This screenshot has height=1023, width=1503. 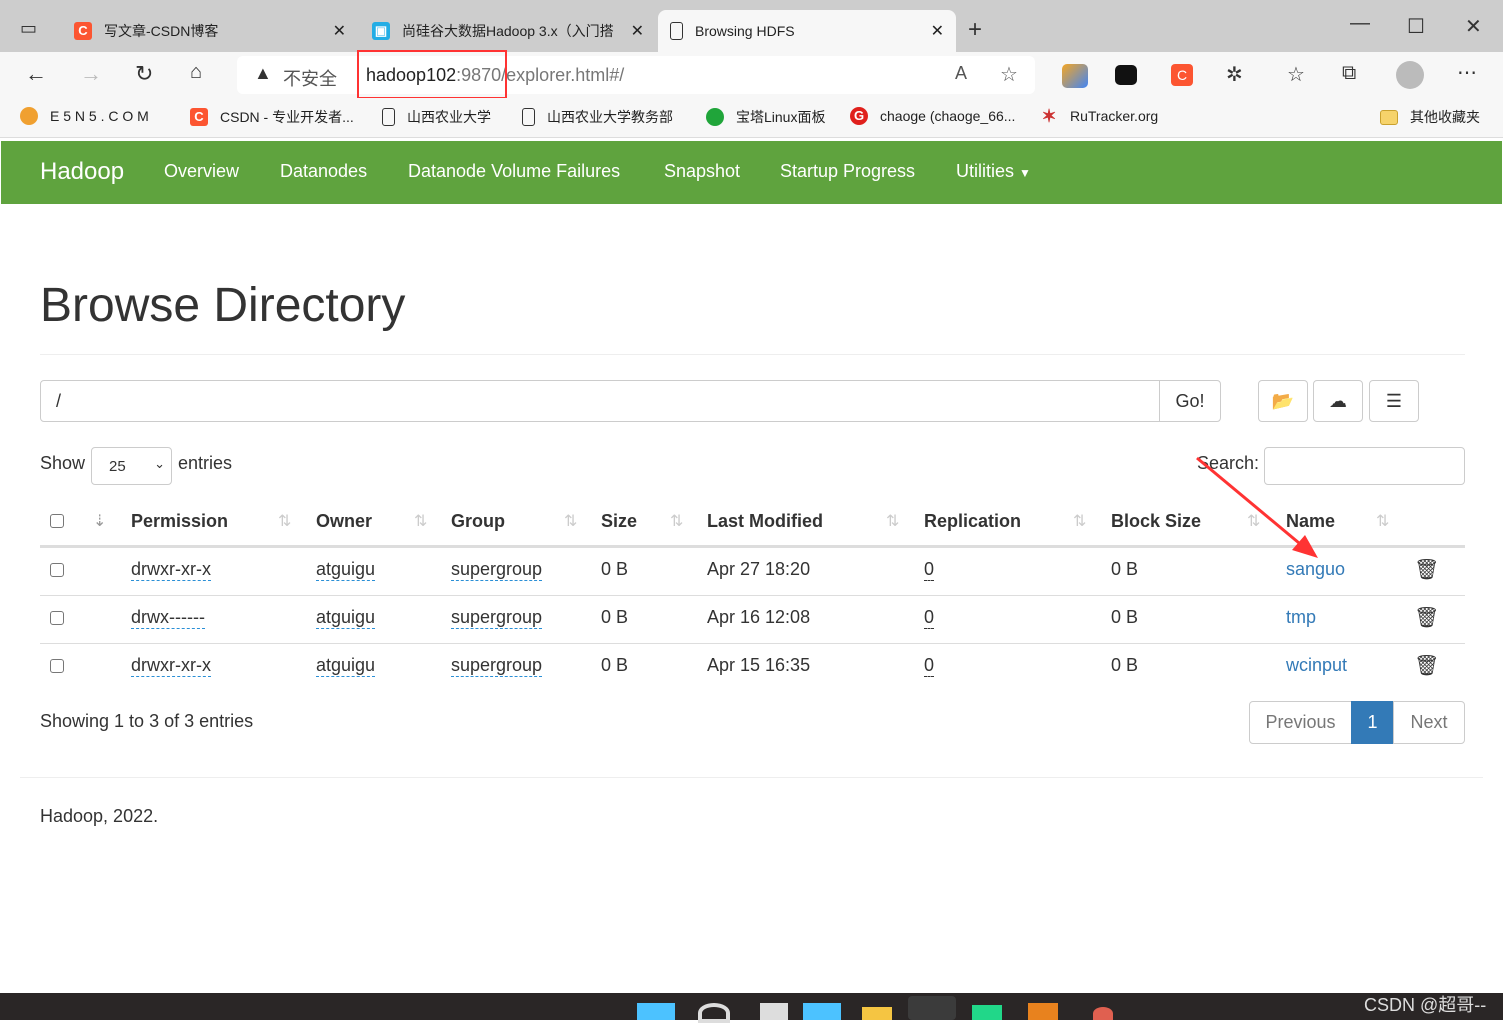 I want to click on pycharm-icon, so click(x=987, y=1012).